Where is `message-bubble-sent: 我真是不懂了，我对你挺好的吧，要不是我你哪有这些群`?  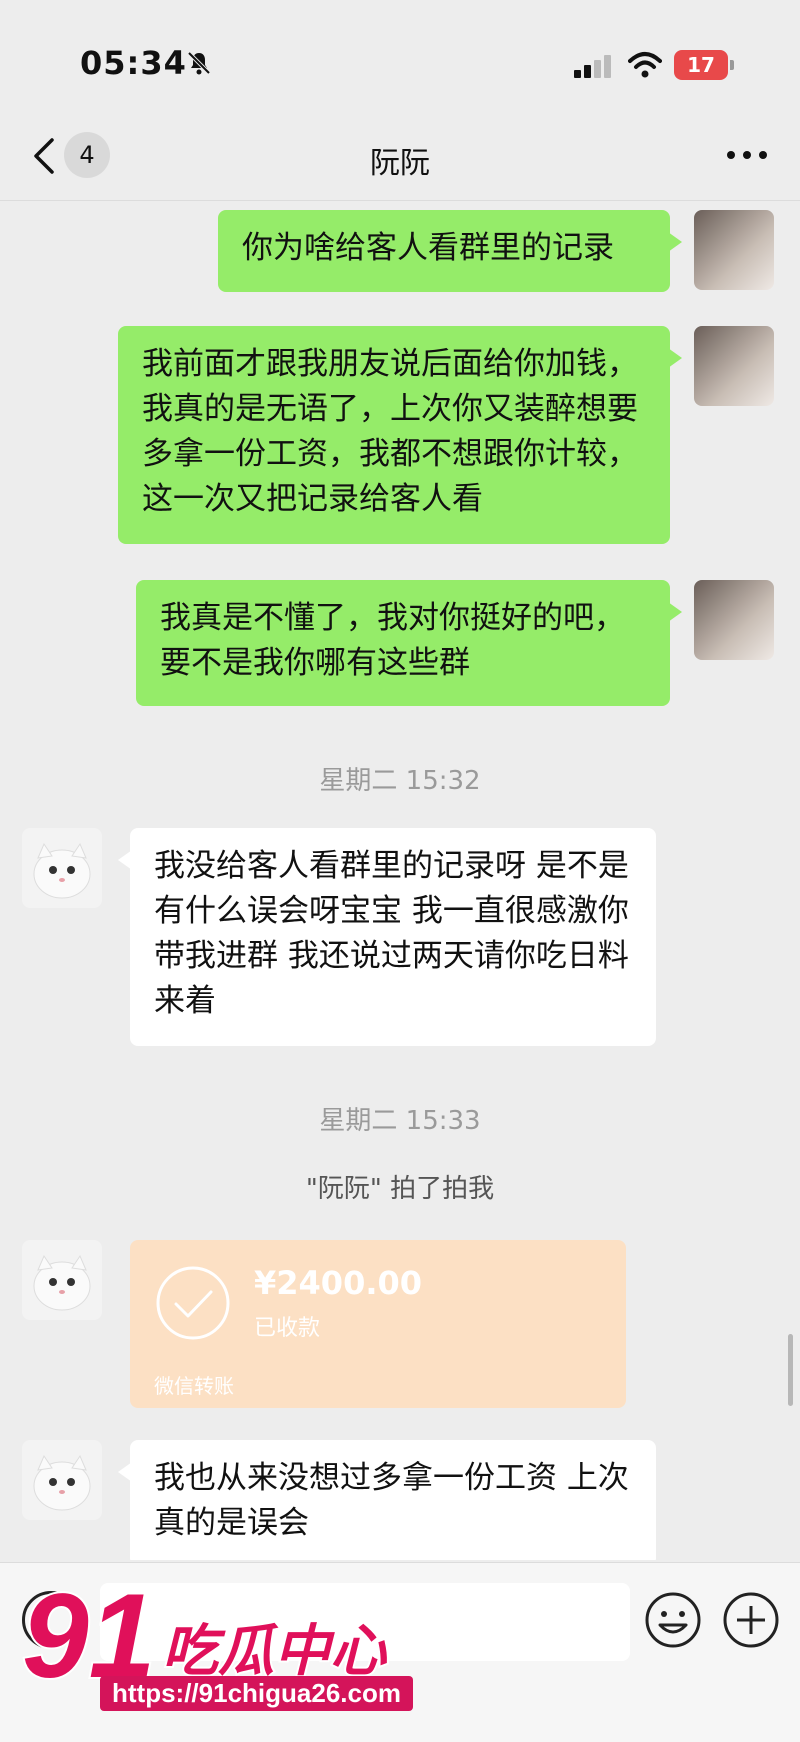
message-bubble-sent: 我真是不懂了，我对你挺好的吧，要不是我你哪有这些群 is located at coordinates (409, 643).